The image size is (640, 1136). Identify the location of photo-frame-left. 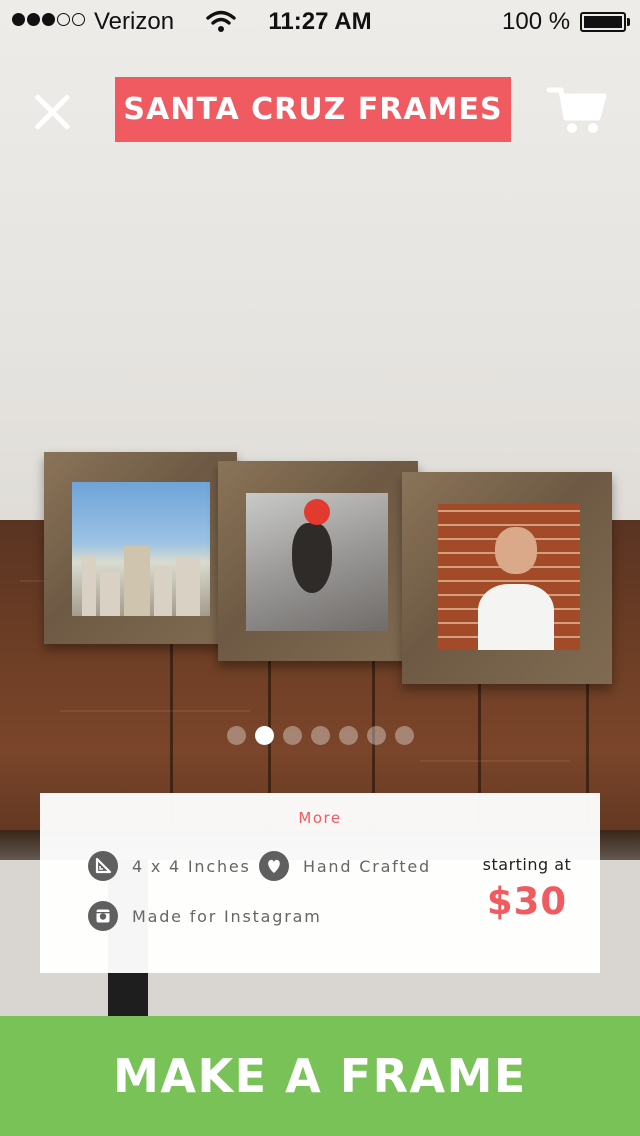
(140, 548).